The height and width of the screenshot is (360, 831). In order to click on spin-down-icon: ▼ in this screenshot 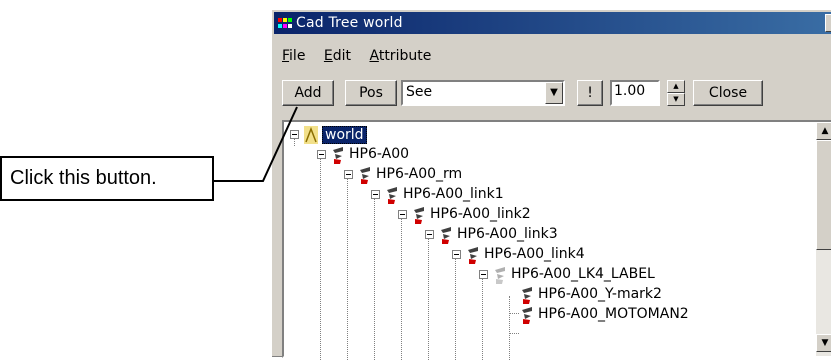, I will do `click(676, 99)`.